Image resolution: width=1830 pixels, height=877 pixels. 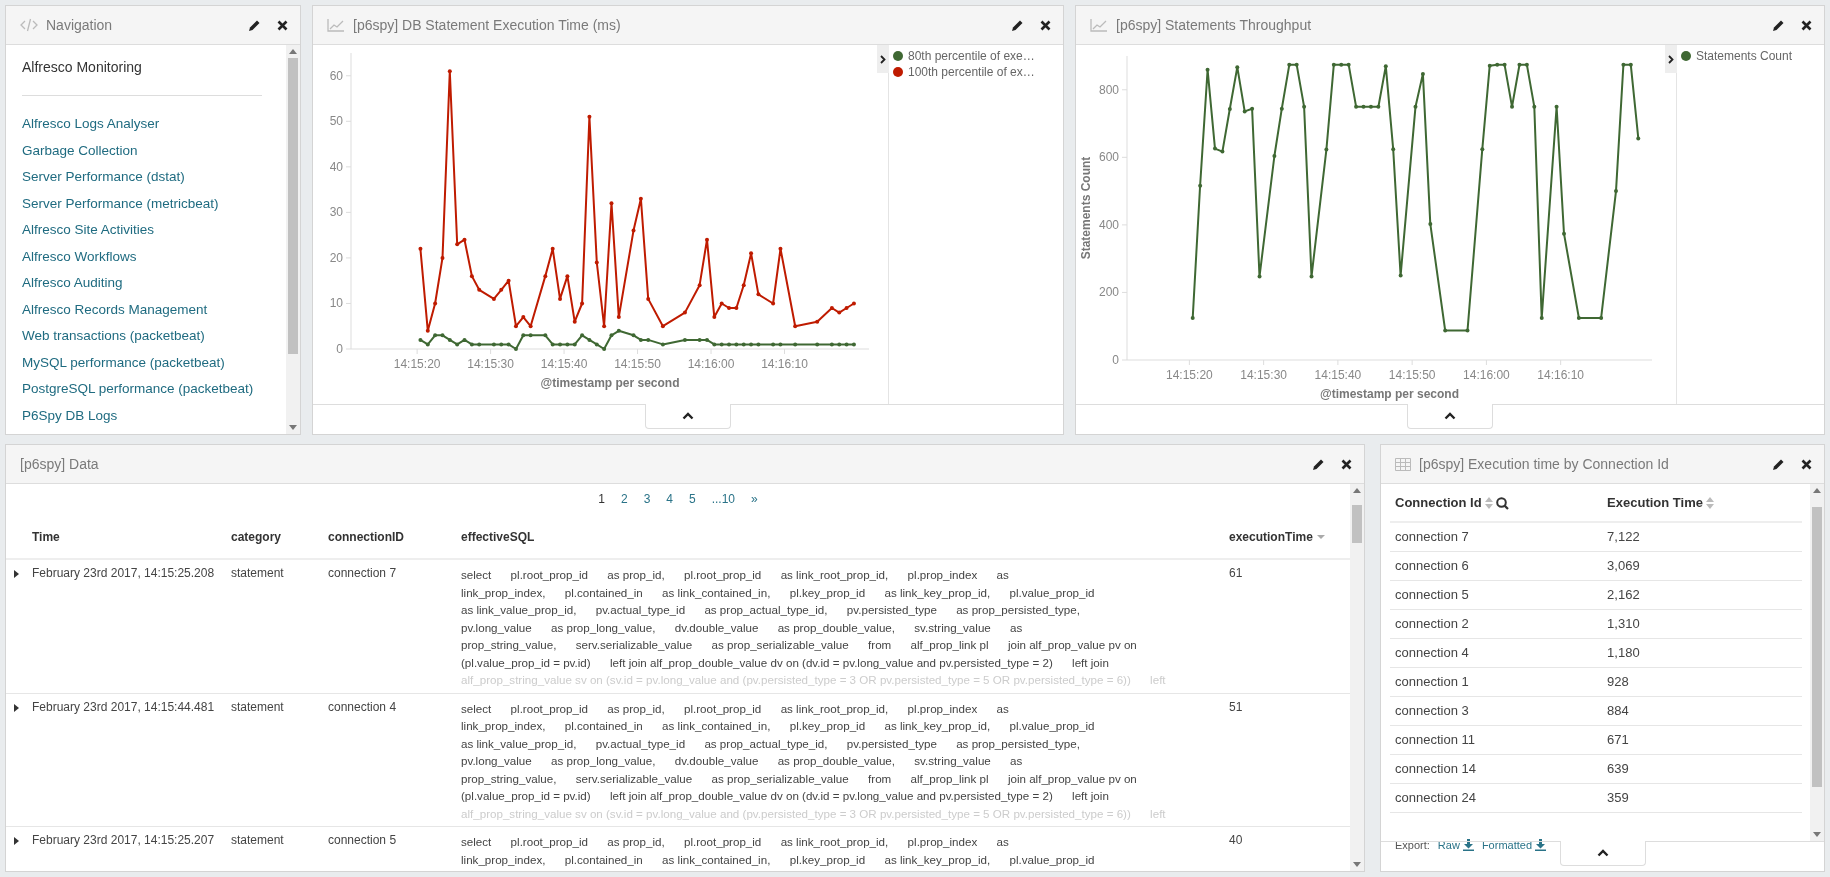 I want to click on chevron-up-icon, so click(x=1602, y=853).